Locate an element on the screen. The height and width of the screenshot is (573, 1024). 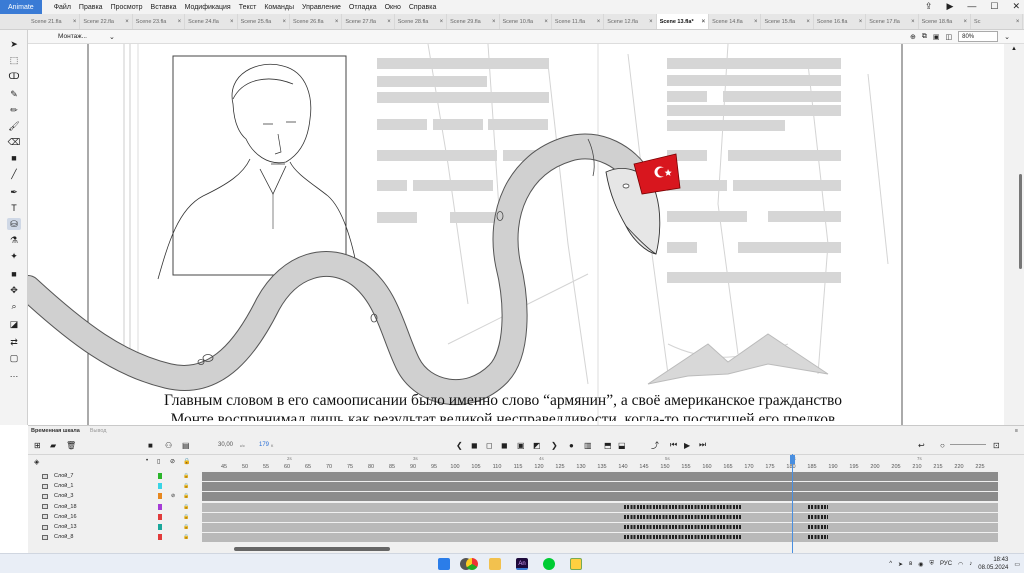
document-tab: Scene 22.fla × is located at coordinates (106, 21).